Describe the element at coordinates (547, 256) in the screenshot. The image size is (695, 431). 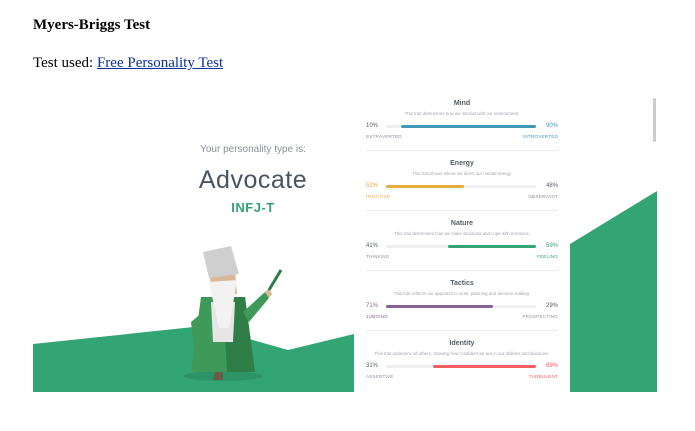
I see `trait-right-label: FEELING` at that location.